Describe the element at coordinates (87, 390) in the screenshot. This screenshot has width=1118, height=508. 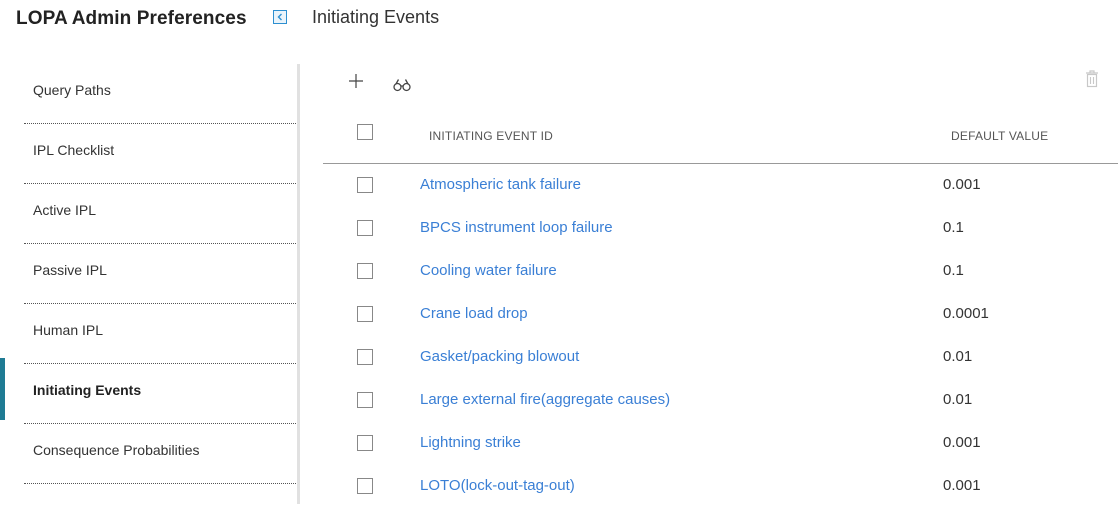
I see `sidebar-item-label: Initiating Events` at that location.